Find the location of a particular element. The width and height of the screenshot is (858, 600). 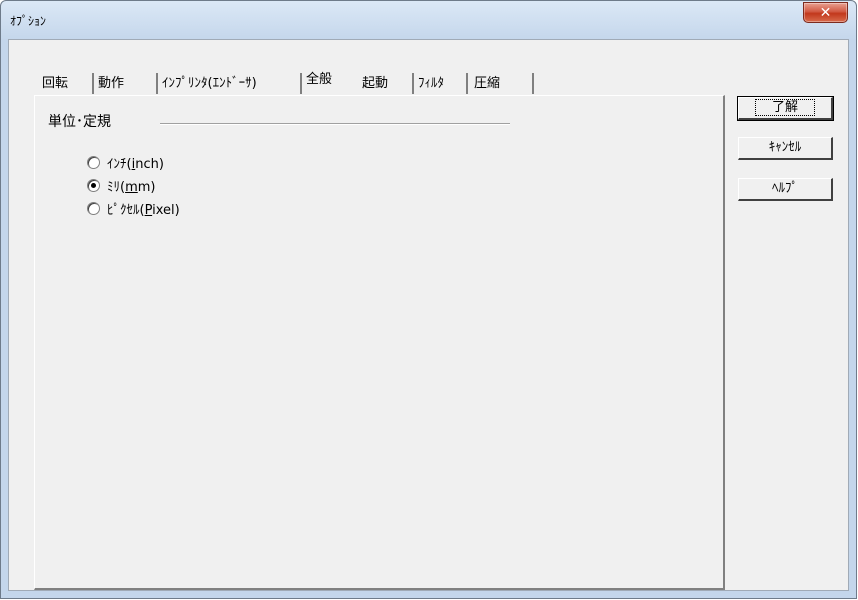

radio-inch: ｲﾝﾁ(inch) is located at coordinates (125, 162).